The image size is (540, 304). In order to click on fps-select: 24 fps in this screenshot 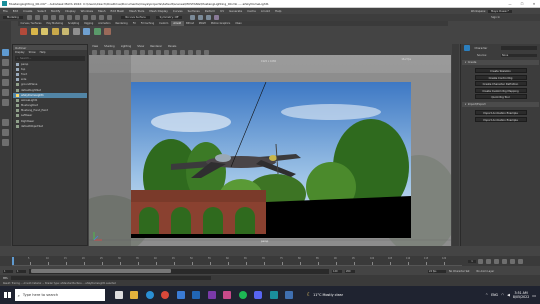, I will do `click(437, 271)`.